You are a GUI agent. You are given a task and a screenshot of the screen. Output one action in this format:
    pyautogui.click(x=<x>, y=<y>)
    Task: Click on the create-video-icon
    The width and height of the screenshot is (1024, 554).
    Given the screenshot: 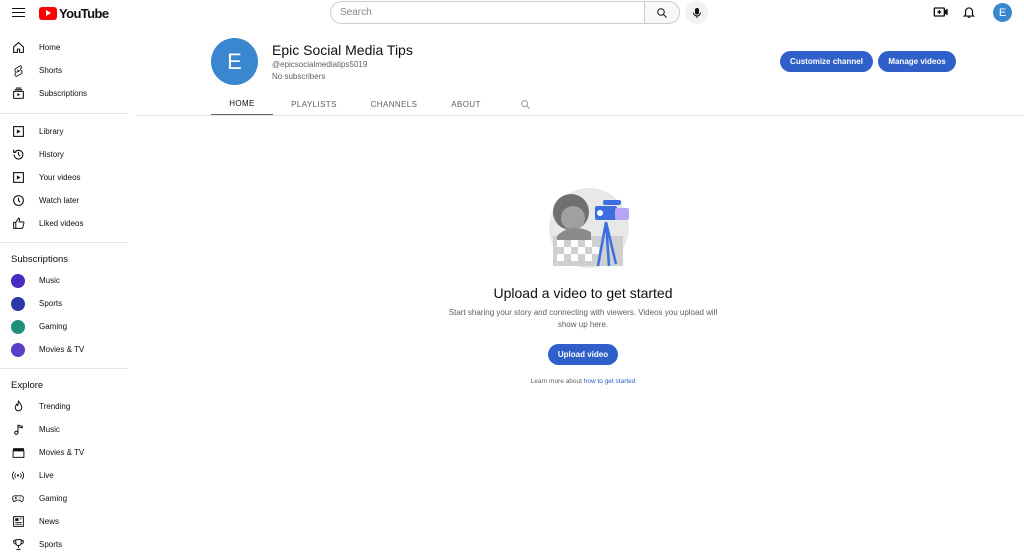 What is the action you would take?
    pyautogui.click(x=941, y=12)
    